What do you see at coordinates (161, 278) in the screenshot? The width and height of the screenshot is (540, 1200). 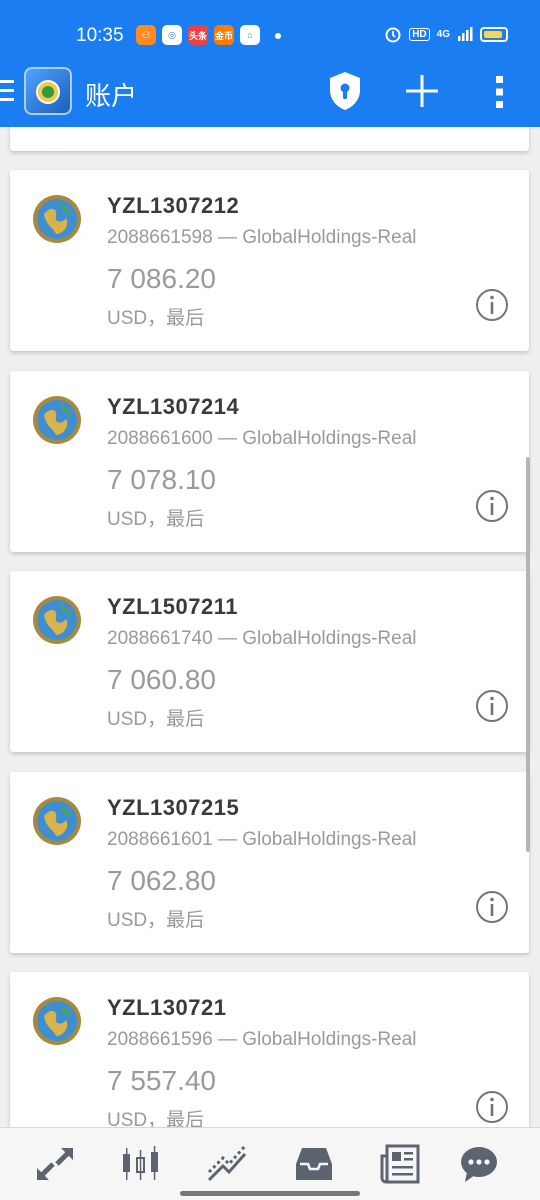 I see `account-balance: 7 086.20` at bounding box center [161, 278].